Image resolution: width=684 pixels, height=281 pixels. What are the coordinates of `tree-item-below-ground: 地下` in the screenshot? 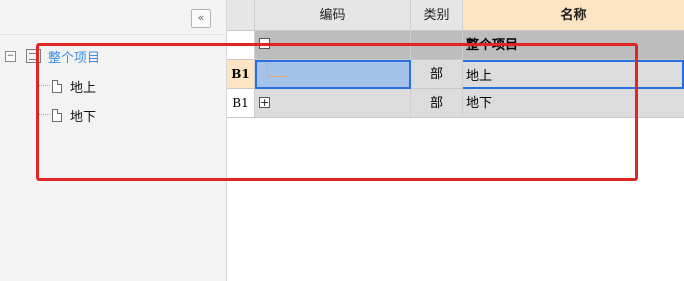 It's located at (74, 115).